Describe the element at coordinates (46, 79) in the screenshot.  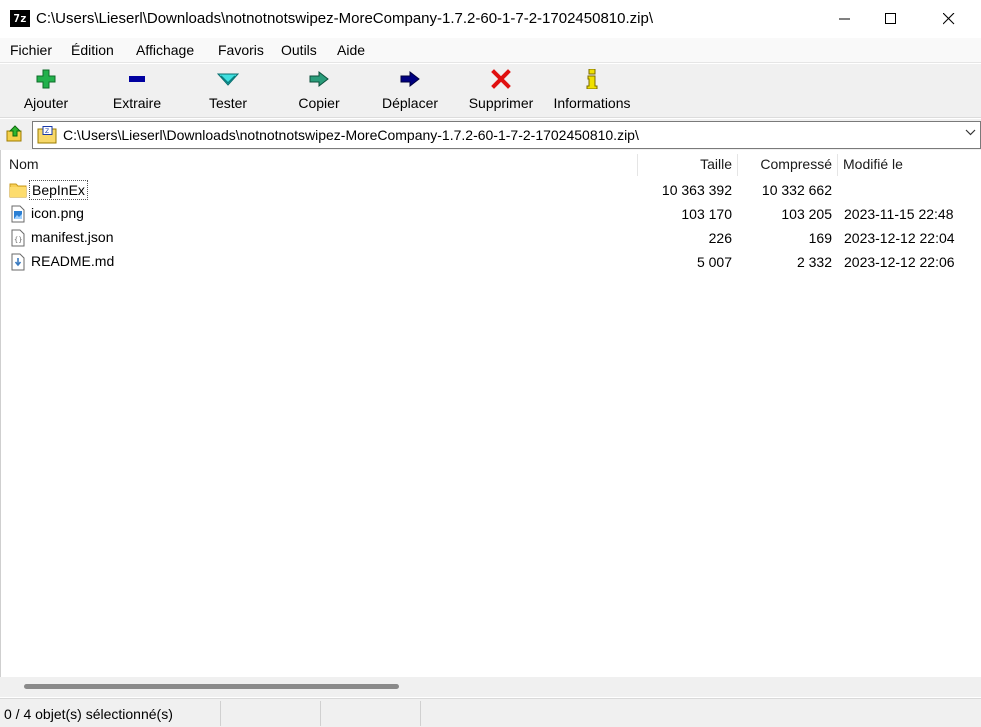
I see `plus-icon` at that location.